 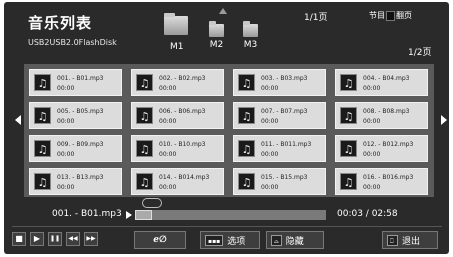 I want to click on song-tile: ♫ 012. - B012.mp3 00:00, so click(x=381, y=148).